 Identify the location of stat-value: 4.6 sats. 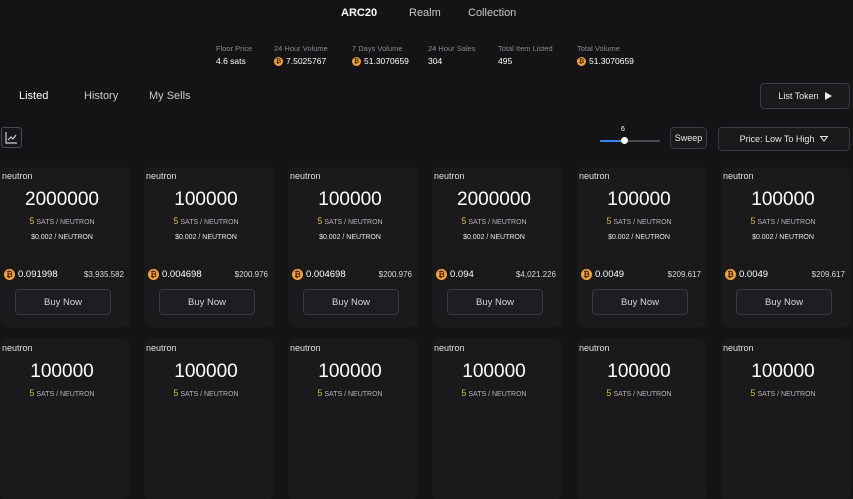
(234, 61).